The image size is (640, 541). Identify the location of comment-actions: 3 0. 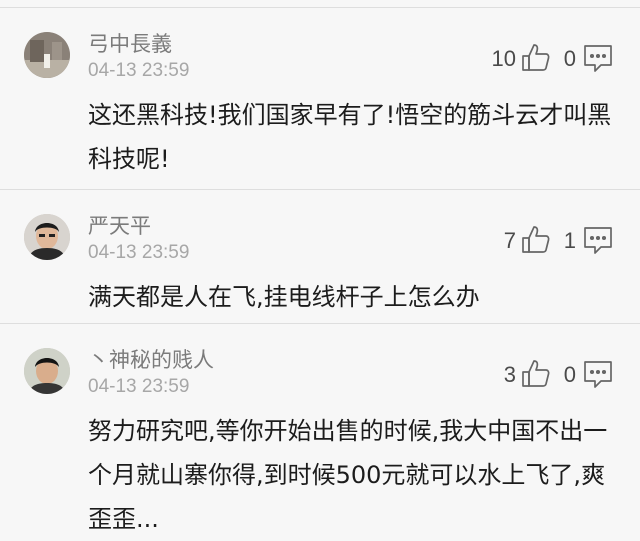
(554, 375).